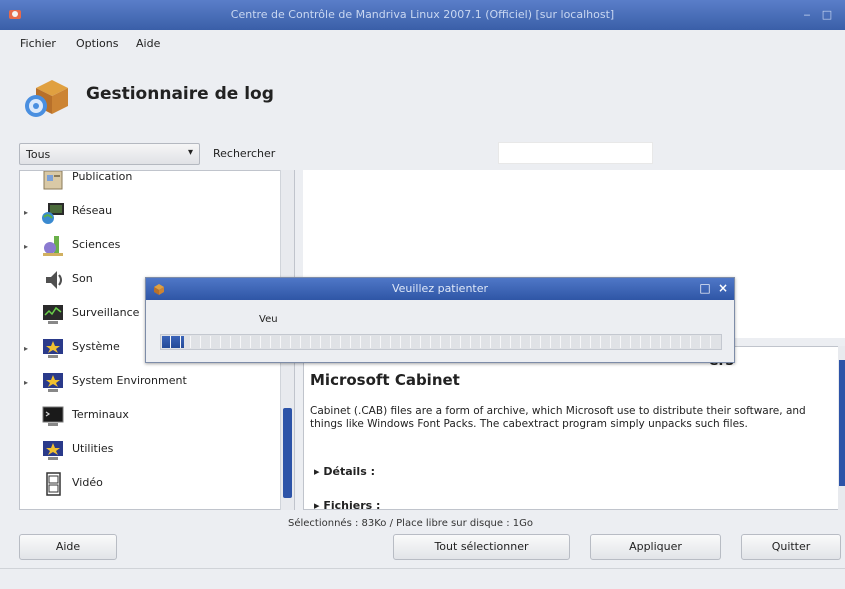  Describe the element at coordinates (422, 43) in the screenshot. I see `menubar: Fichier Options Aide` at that location.